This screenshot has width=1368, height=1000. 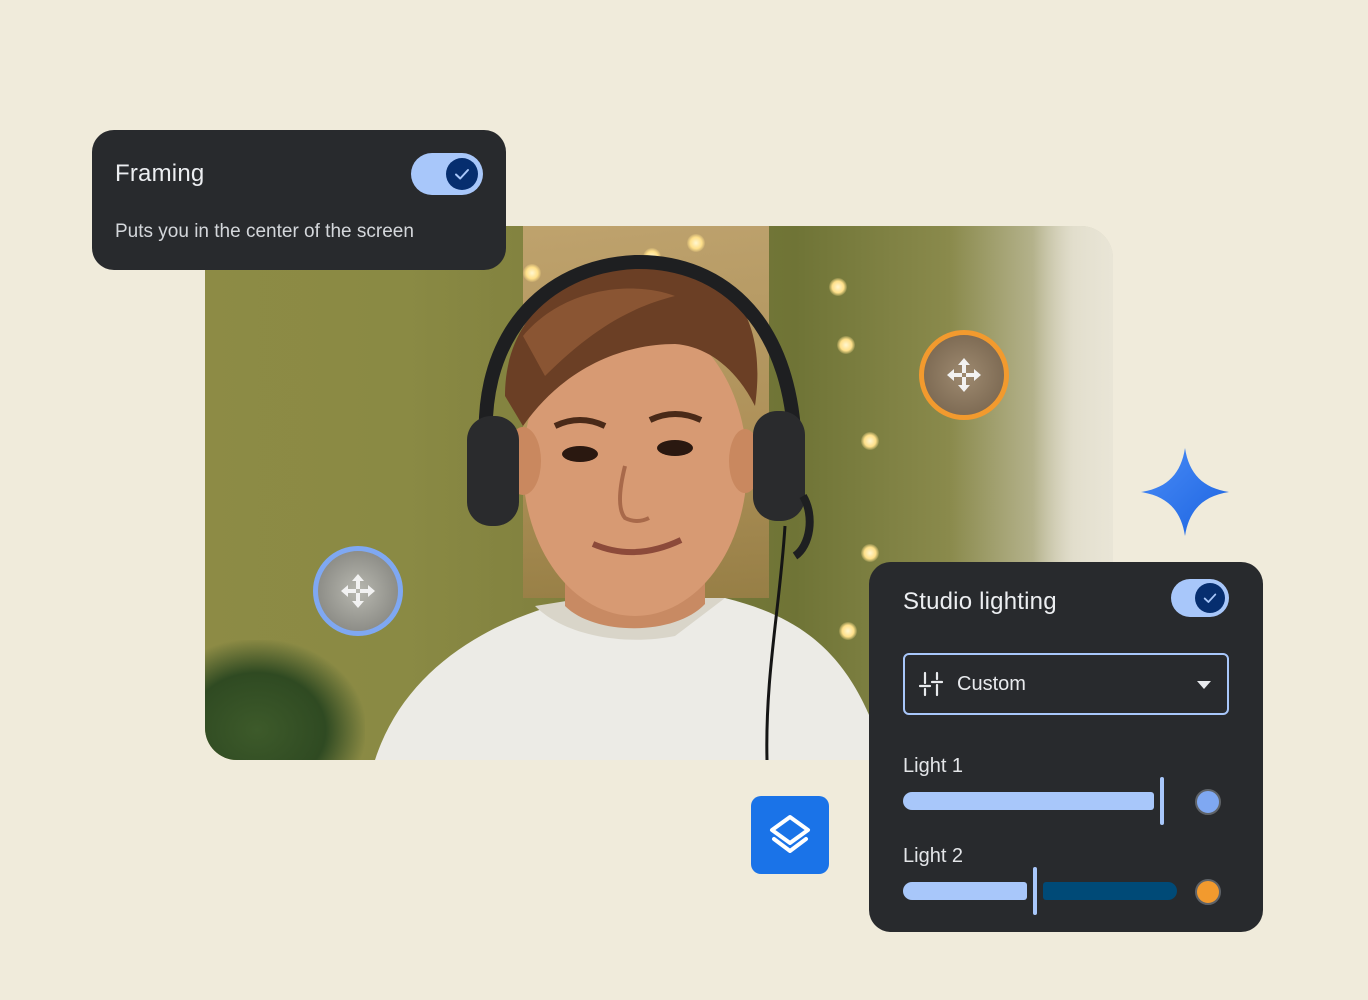 What do you see at coordinates (1066, 684) in the screenshot?
I see `lighting-preset-dropdown: Custom` at bounding box center [1066, 684].